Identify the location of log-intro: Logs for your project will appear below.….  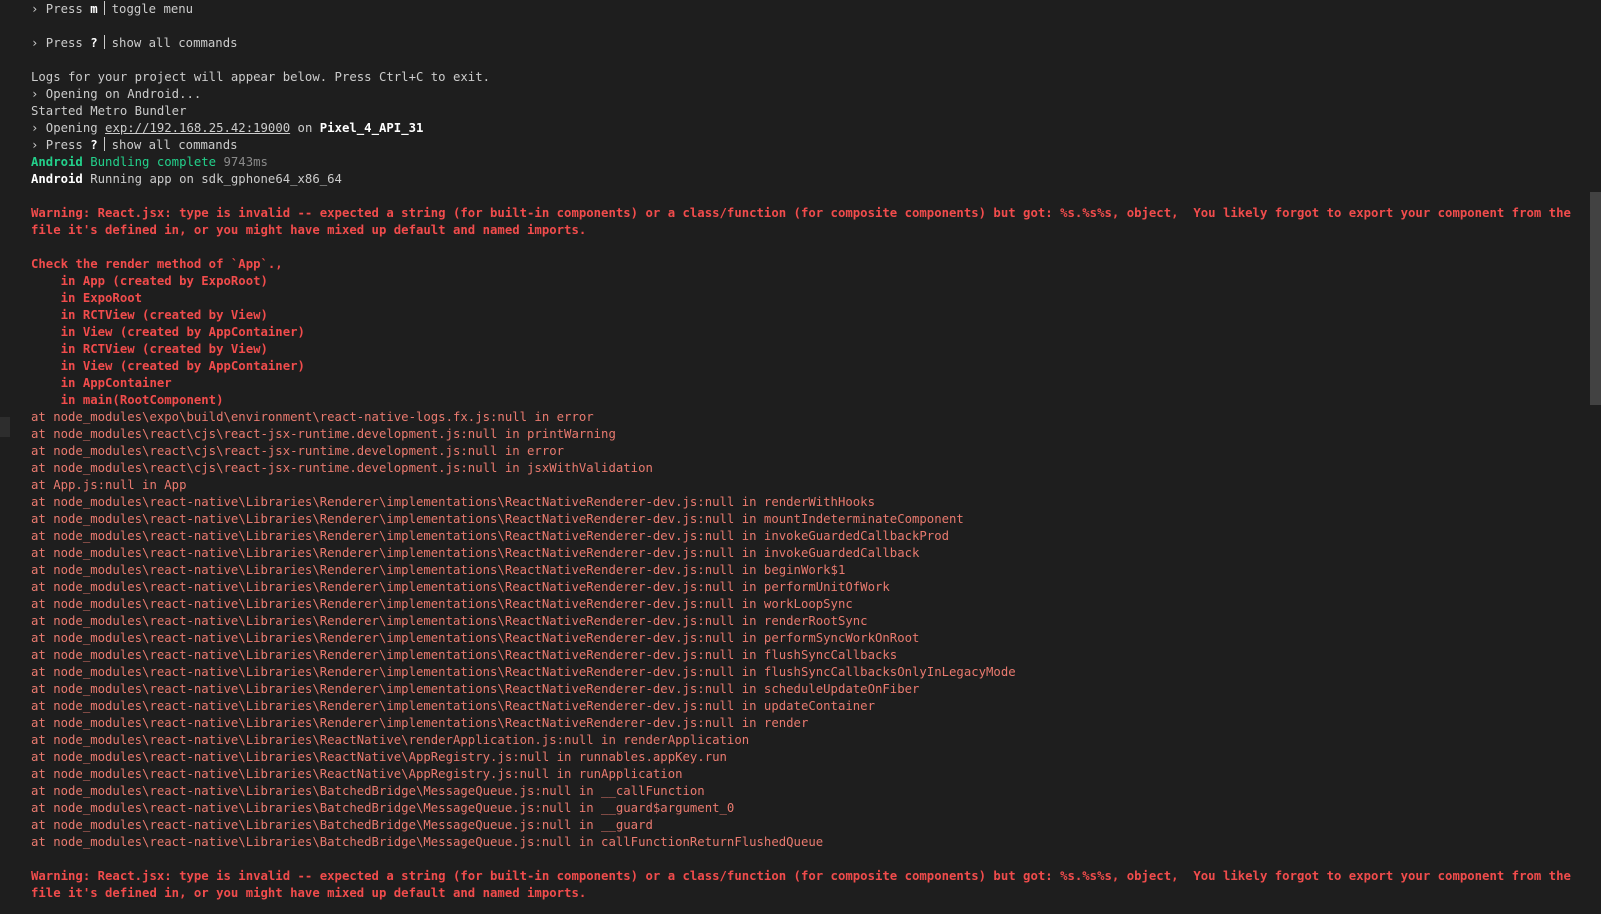
(261, 77).